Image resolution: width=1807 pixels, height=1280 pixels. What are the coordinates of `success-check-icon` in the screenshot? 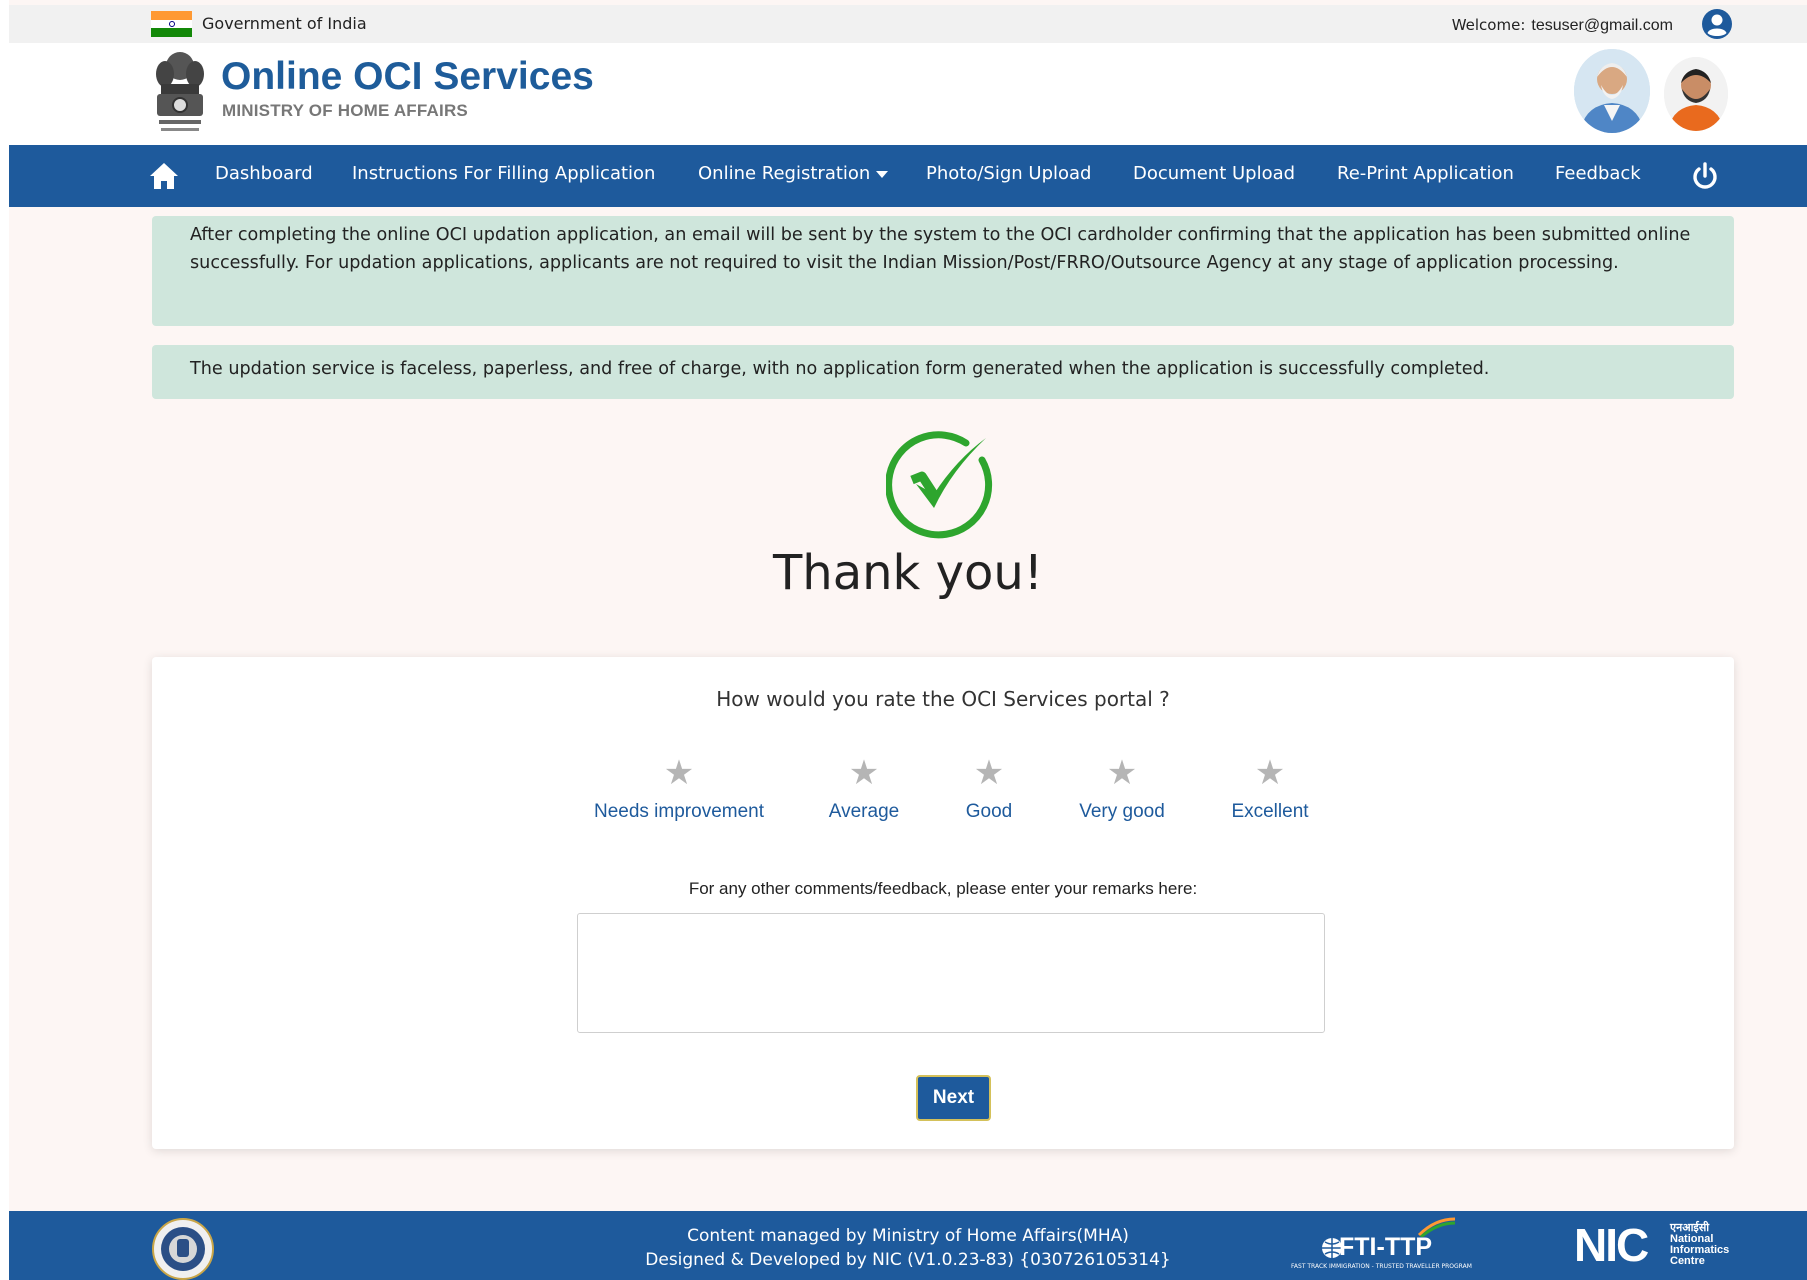 It's located at (939, 485).